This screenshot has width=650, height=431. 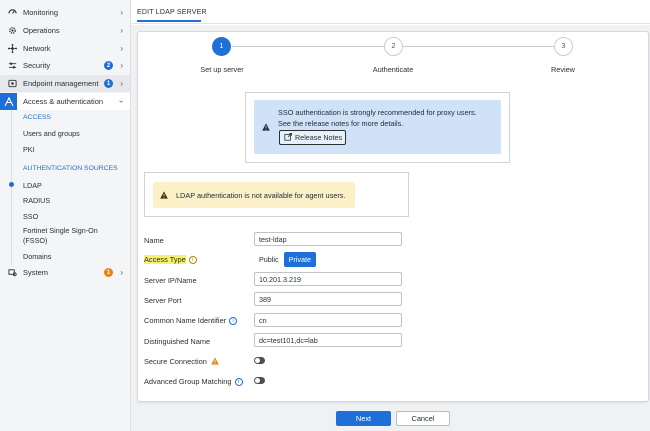 What do you see at coordinates (36, 200) in the screenshot?
I see `sidebar-subitem-radius: RADIUS` at bounding box center [36, 200].